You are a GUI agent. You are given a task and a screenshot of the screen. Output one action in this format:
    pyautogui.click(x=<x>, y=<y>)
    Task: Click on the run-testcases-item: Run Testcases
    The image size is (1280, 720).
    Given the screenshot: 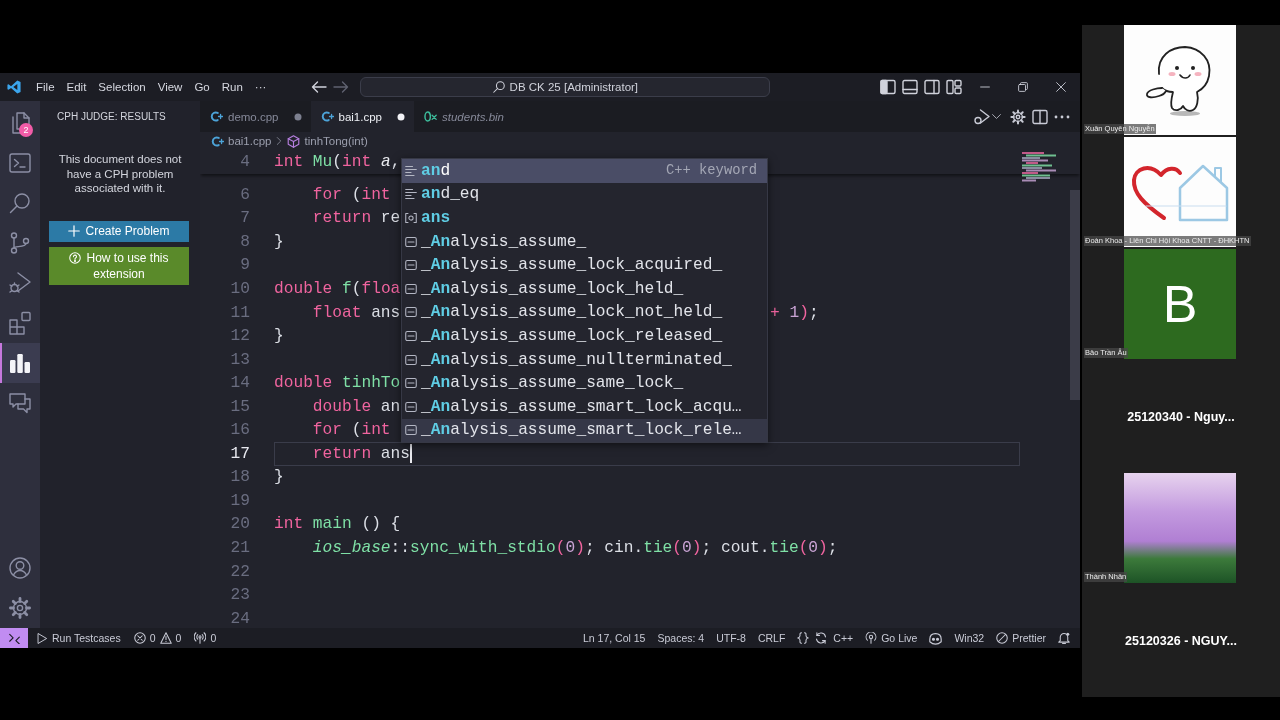 What is the action you would take?
    pyautogui.click(x=79, y=638)
    